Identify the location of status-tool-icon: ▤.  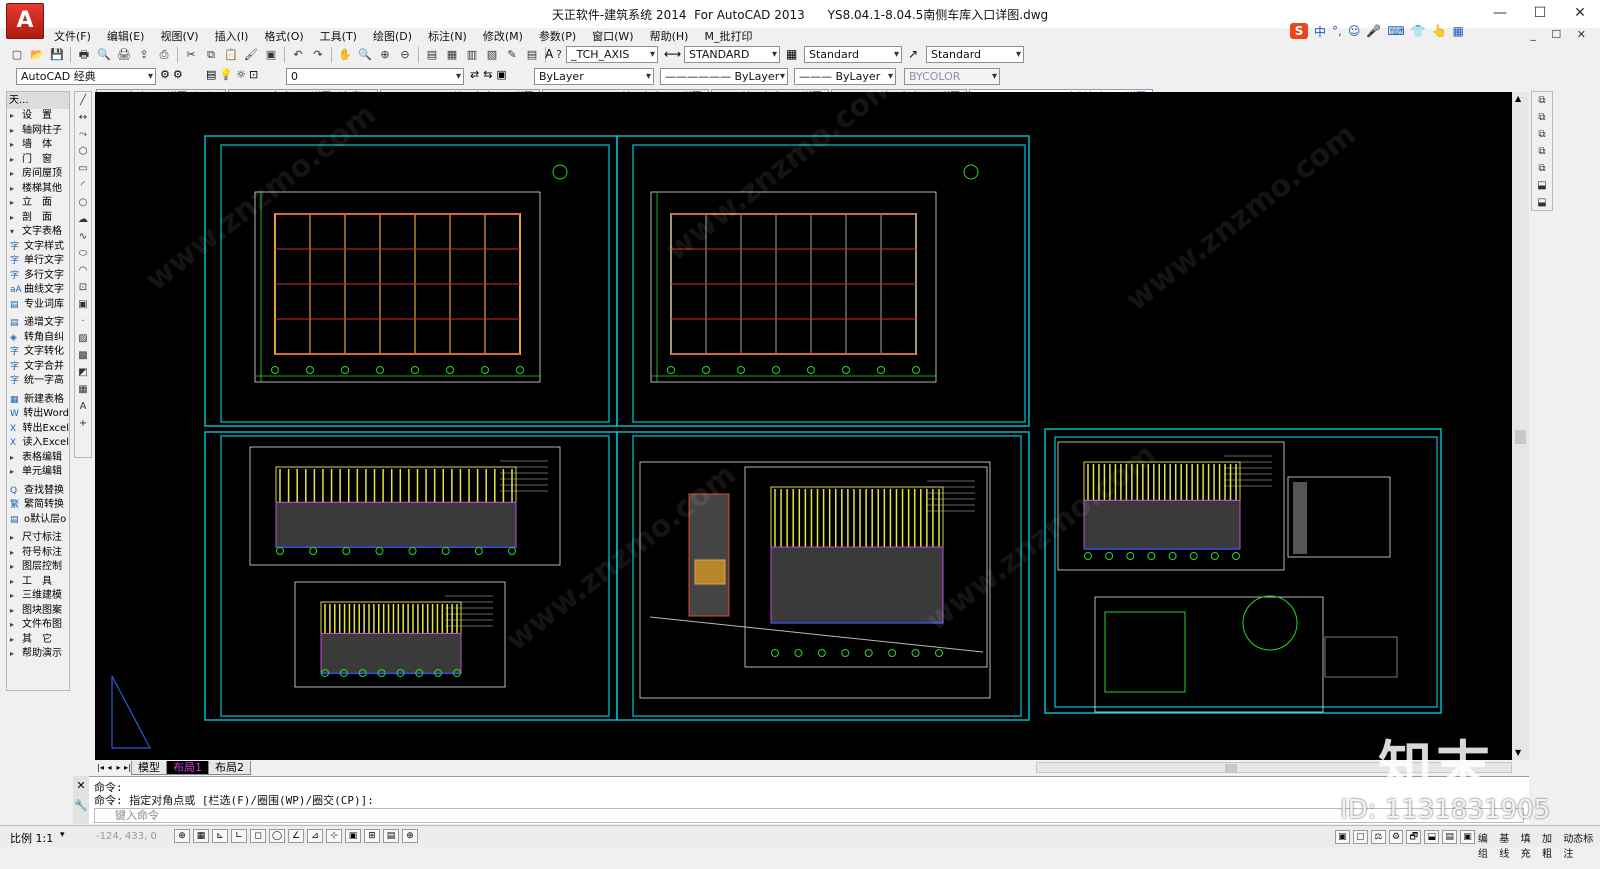
(1450, 837).